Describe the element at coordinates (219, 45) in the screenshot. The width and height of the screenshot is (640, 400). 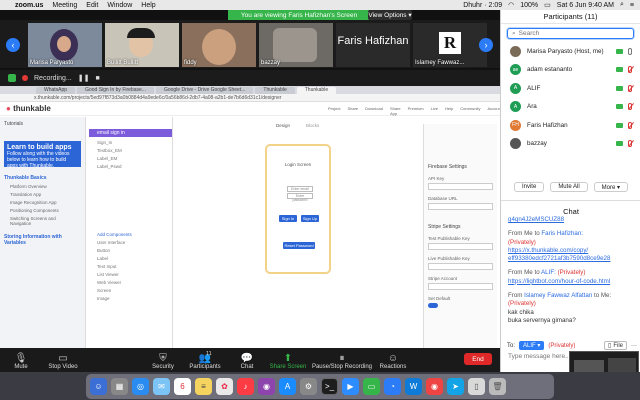
I see `video-tile: fiddy` at that location.